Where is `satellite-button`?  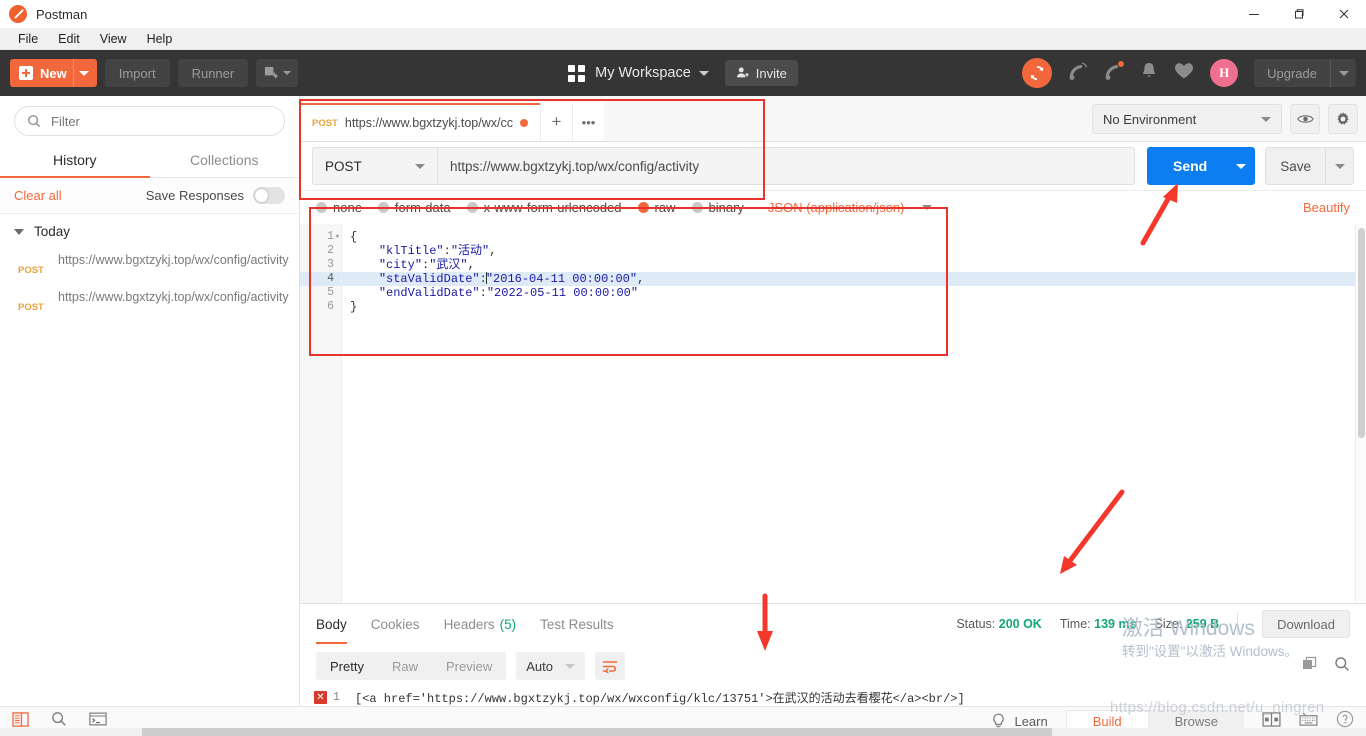
satellite-button is located at coordinates (1078, 73).